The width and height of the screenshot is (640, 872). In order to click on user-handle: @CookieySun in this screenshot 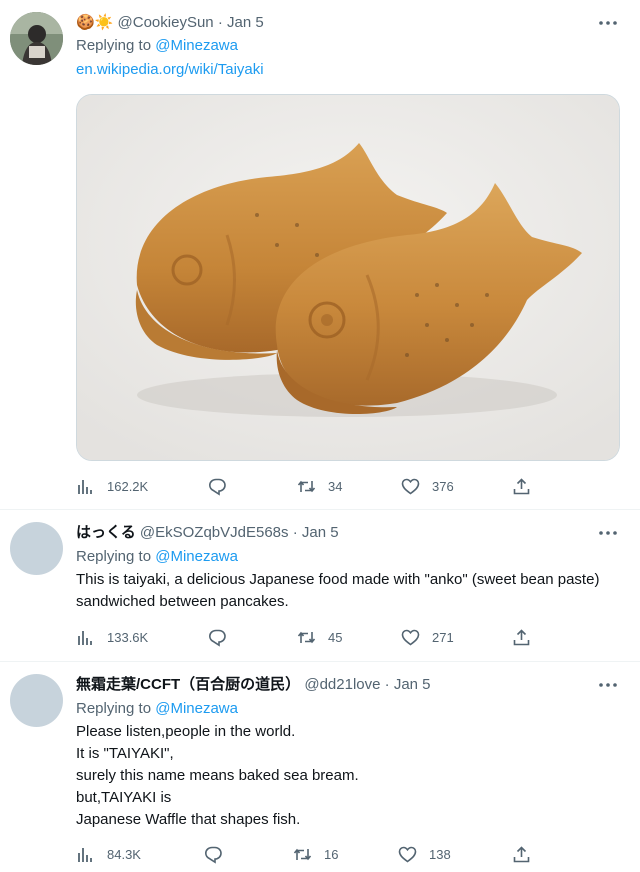, I will do `click(166, 22)`.